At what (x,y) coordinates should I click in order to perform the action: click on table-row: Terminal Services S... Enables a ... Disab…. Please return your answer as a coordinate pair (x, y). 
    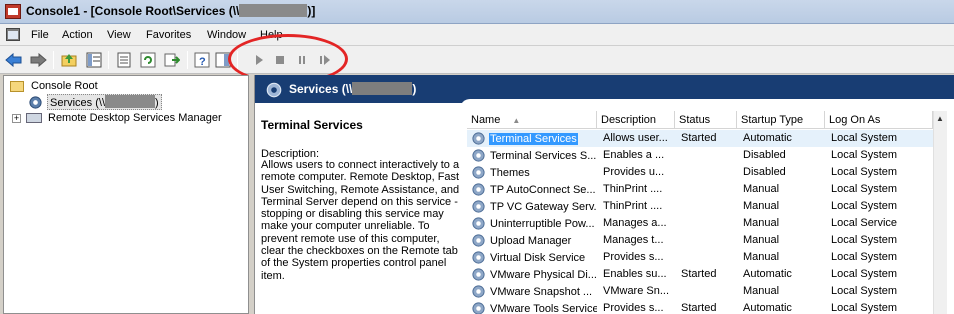
    Looking at the image, I should click on (700, 155).